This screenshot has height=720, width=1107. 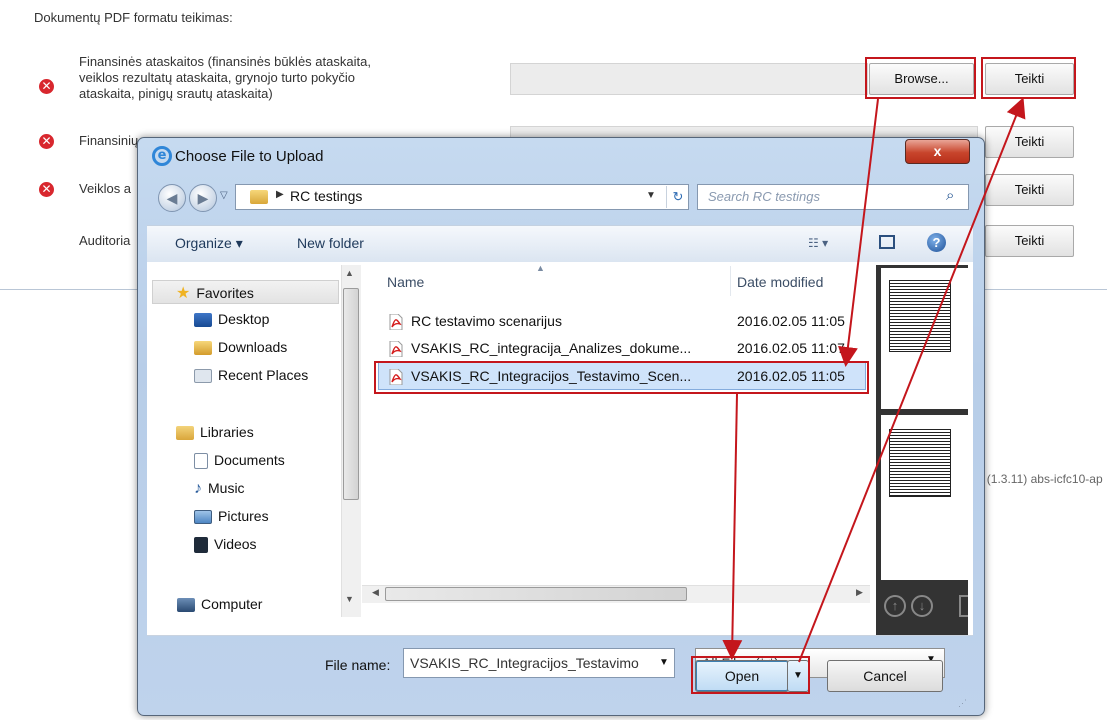 What do you see at coordinates (732, 526) in the screenshot?
I see `arrow-file-to-open` at bounding box center [732, 526].